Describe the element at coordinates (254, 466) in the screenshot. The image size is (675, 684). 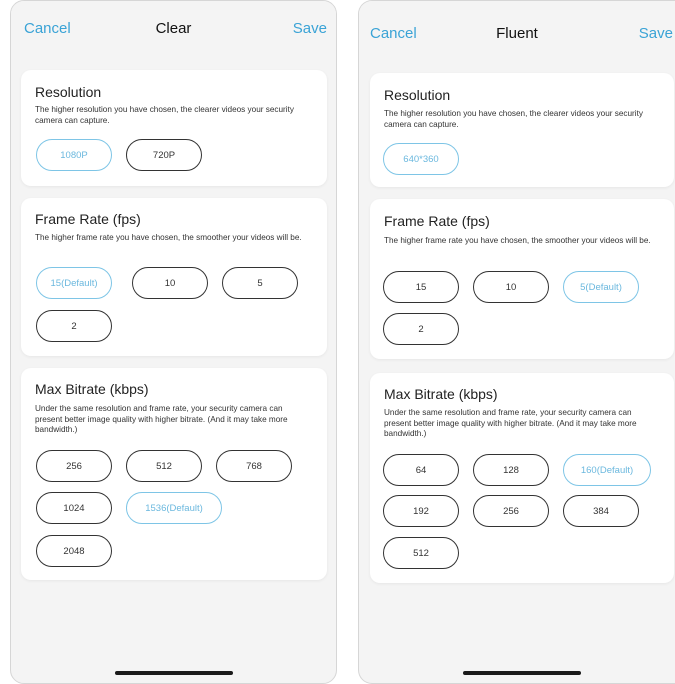
I see `bitrate-option-768: 768` at that location.